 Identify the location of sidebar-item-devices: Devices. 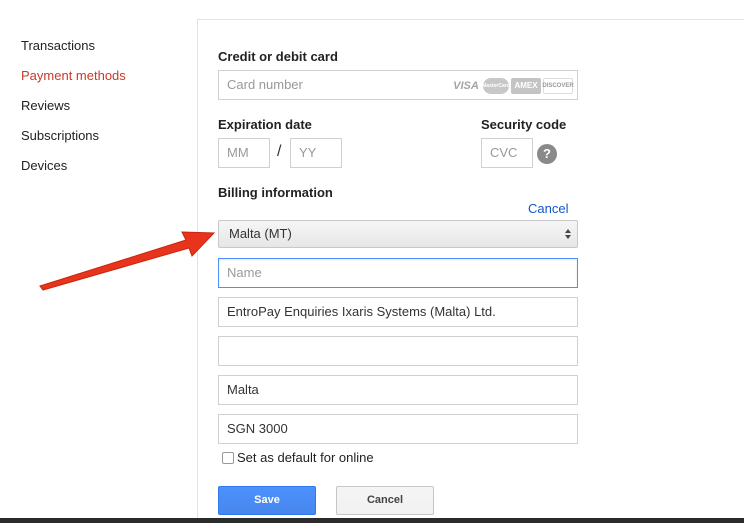
(44, 165).